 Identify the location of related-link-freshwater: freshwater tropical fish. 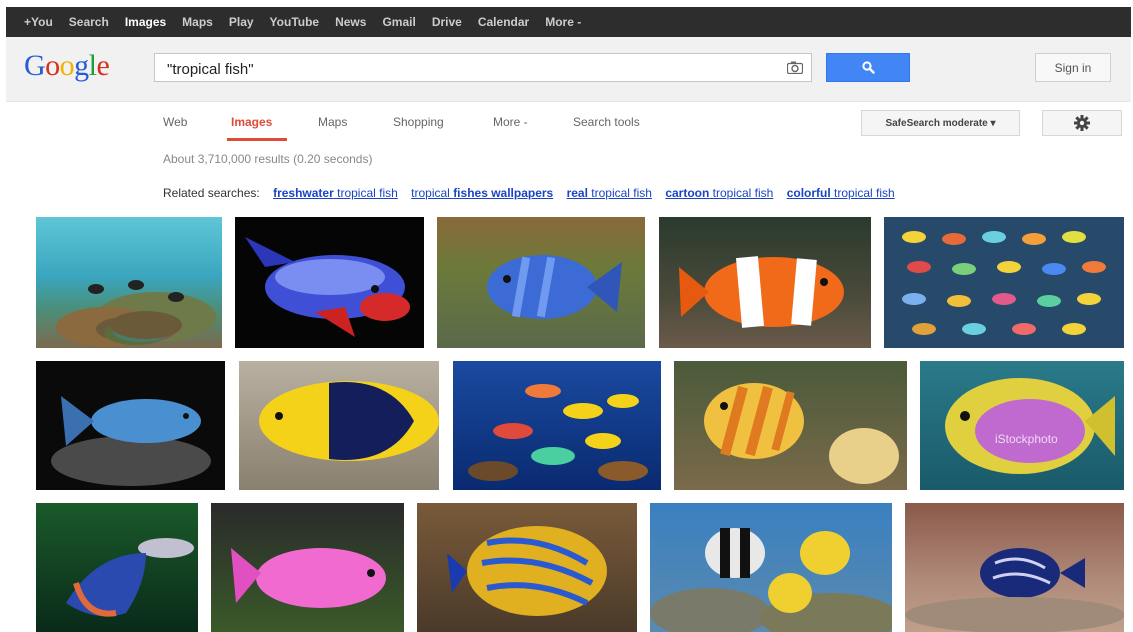
(335, 193).